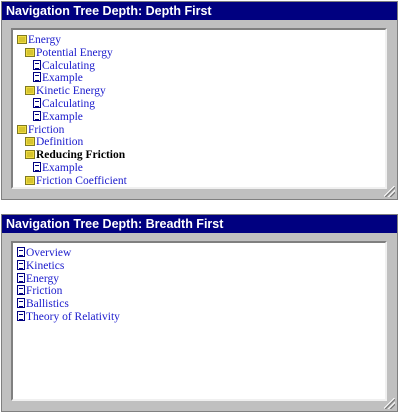  I want to click on tree-node-current: Reducing Friction, so click(201, 155).